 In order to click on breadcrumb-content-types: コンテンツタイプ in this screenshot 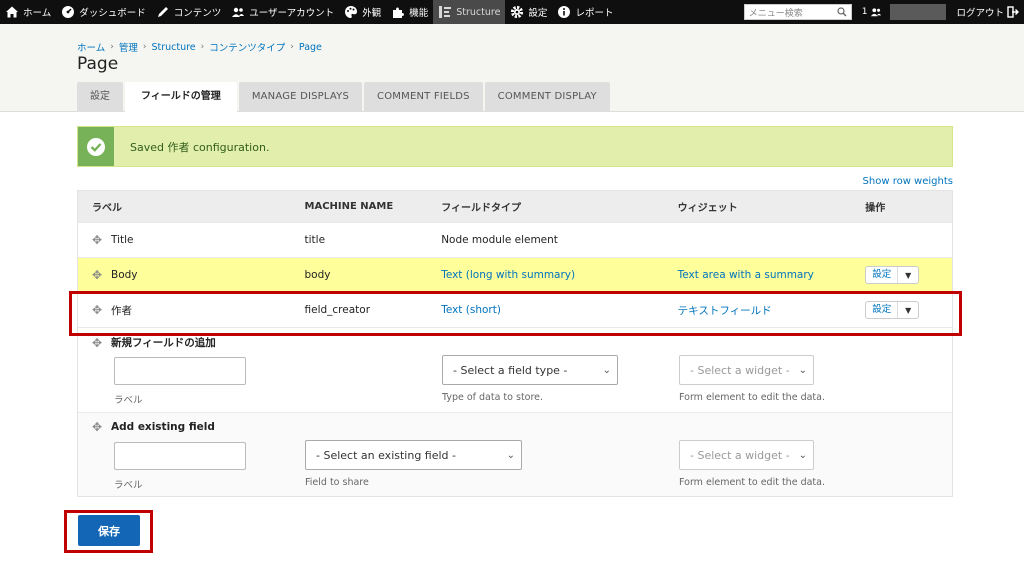, I will do `click(247, 47)`.